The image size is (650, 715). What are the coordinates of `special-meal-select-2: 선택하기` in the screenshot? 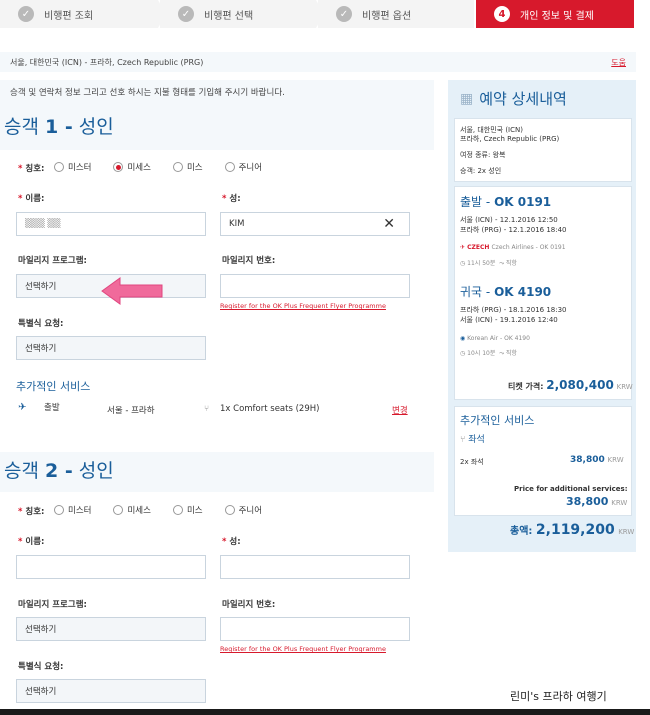 It's located at (111, 691).